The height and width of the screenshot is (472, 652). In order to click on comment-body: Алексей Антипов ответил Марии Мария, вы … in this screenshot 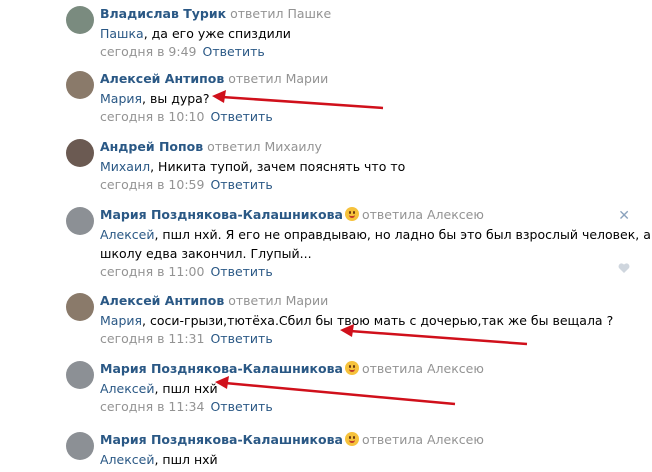, I will do `click(361, 98)`.